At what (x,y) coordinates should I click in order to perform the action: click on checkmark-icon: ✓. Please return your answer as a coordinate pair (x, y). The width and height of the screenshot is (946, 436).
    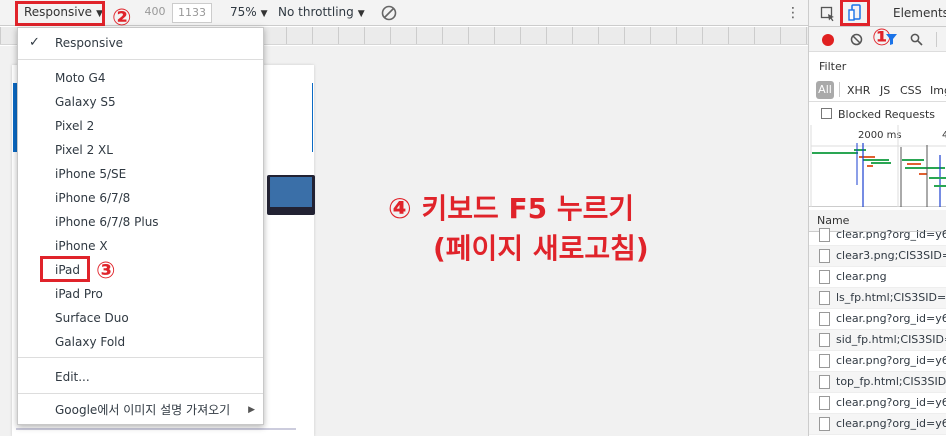
    Looking at the image, I should click on (34, 42).